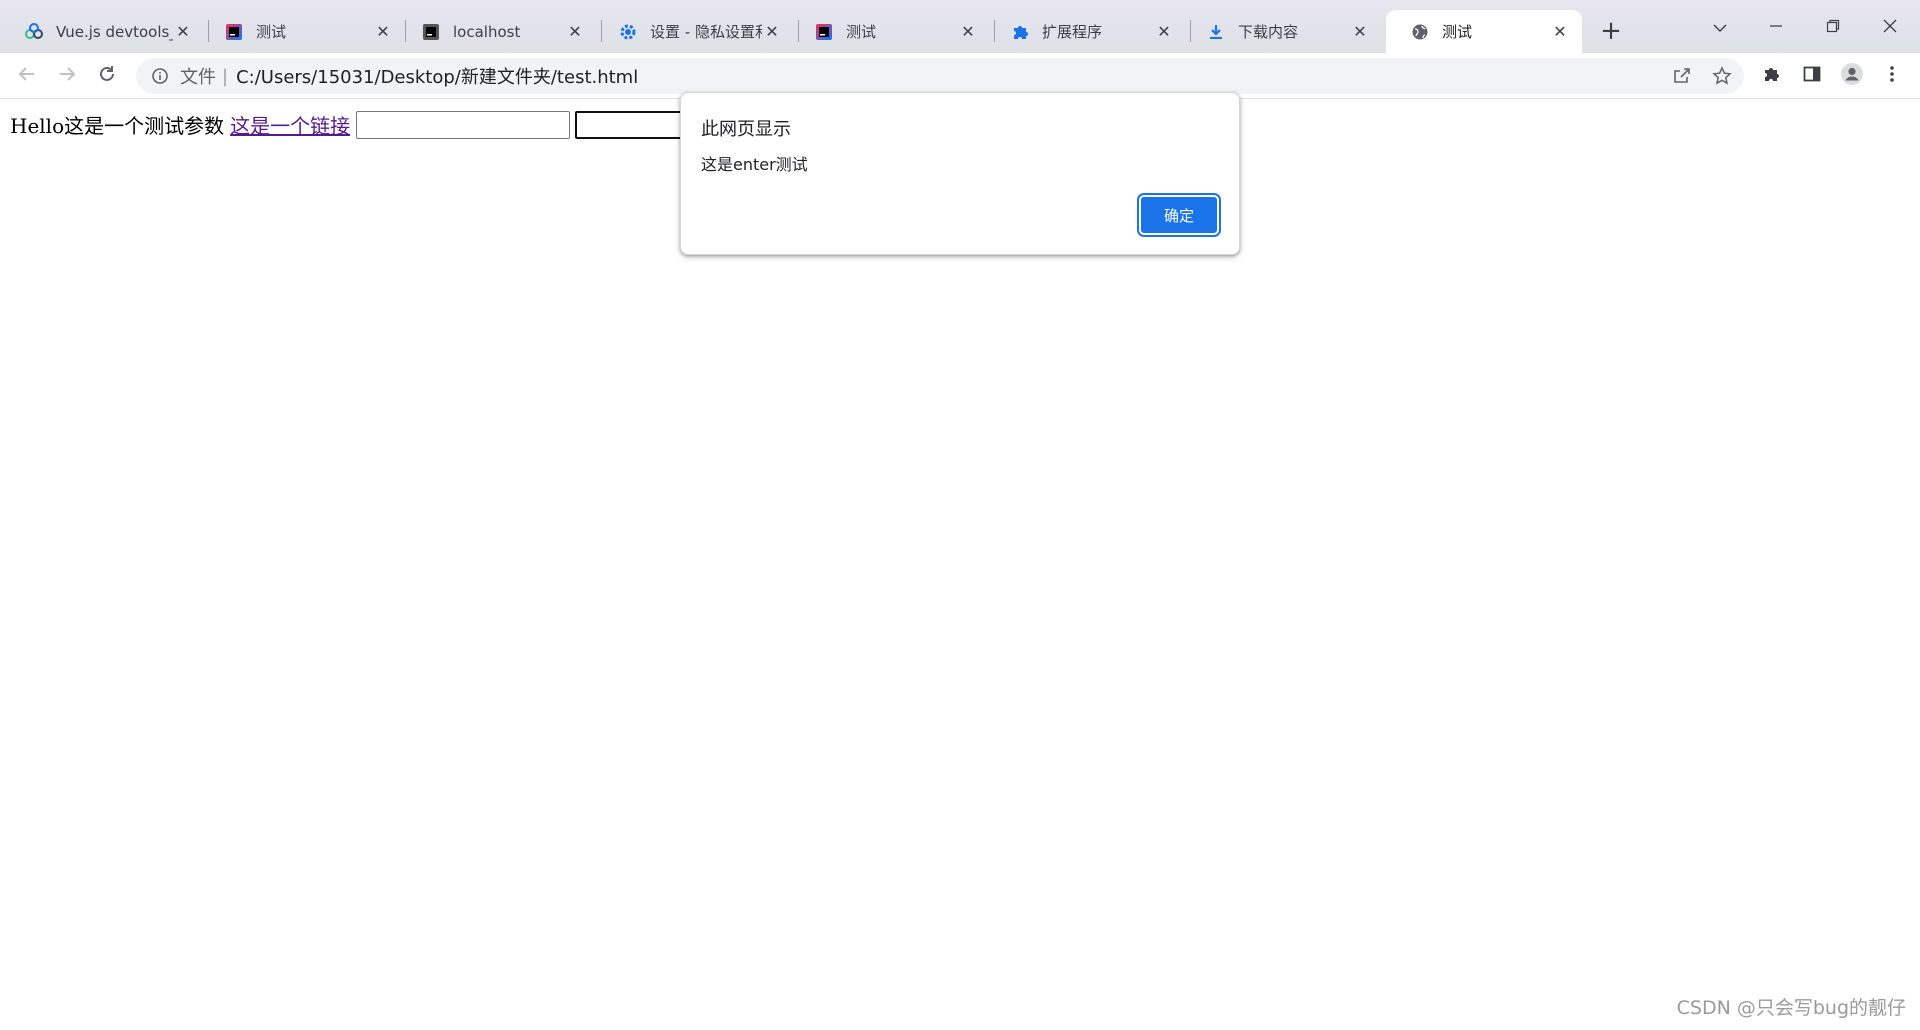  Describe the element at coordinates (34, 32) in the screenshot. I see `vue-icon` at that location.